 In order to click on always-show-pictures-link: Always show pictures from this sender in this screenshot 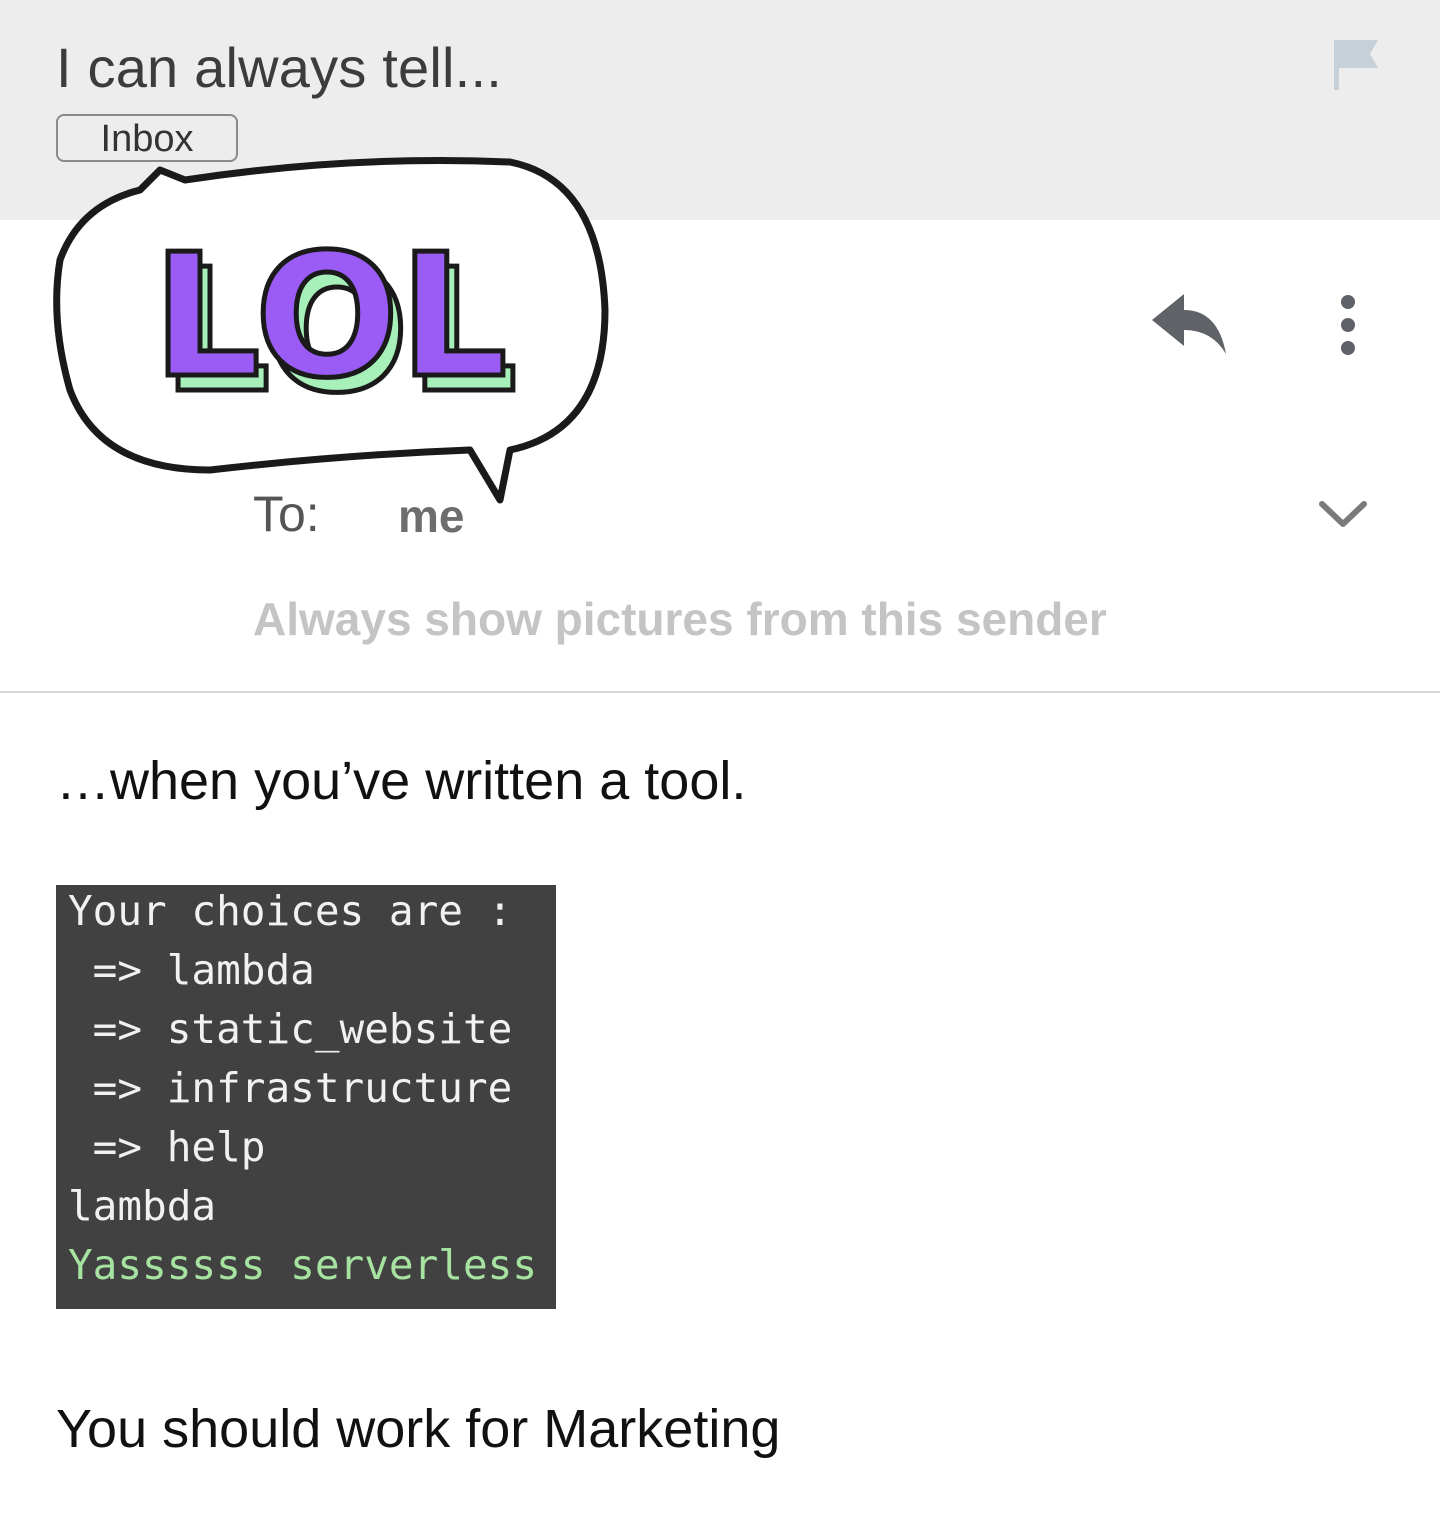, I will do `click(680, 619)`.